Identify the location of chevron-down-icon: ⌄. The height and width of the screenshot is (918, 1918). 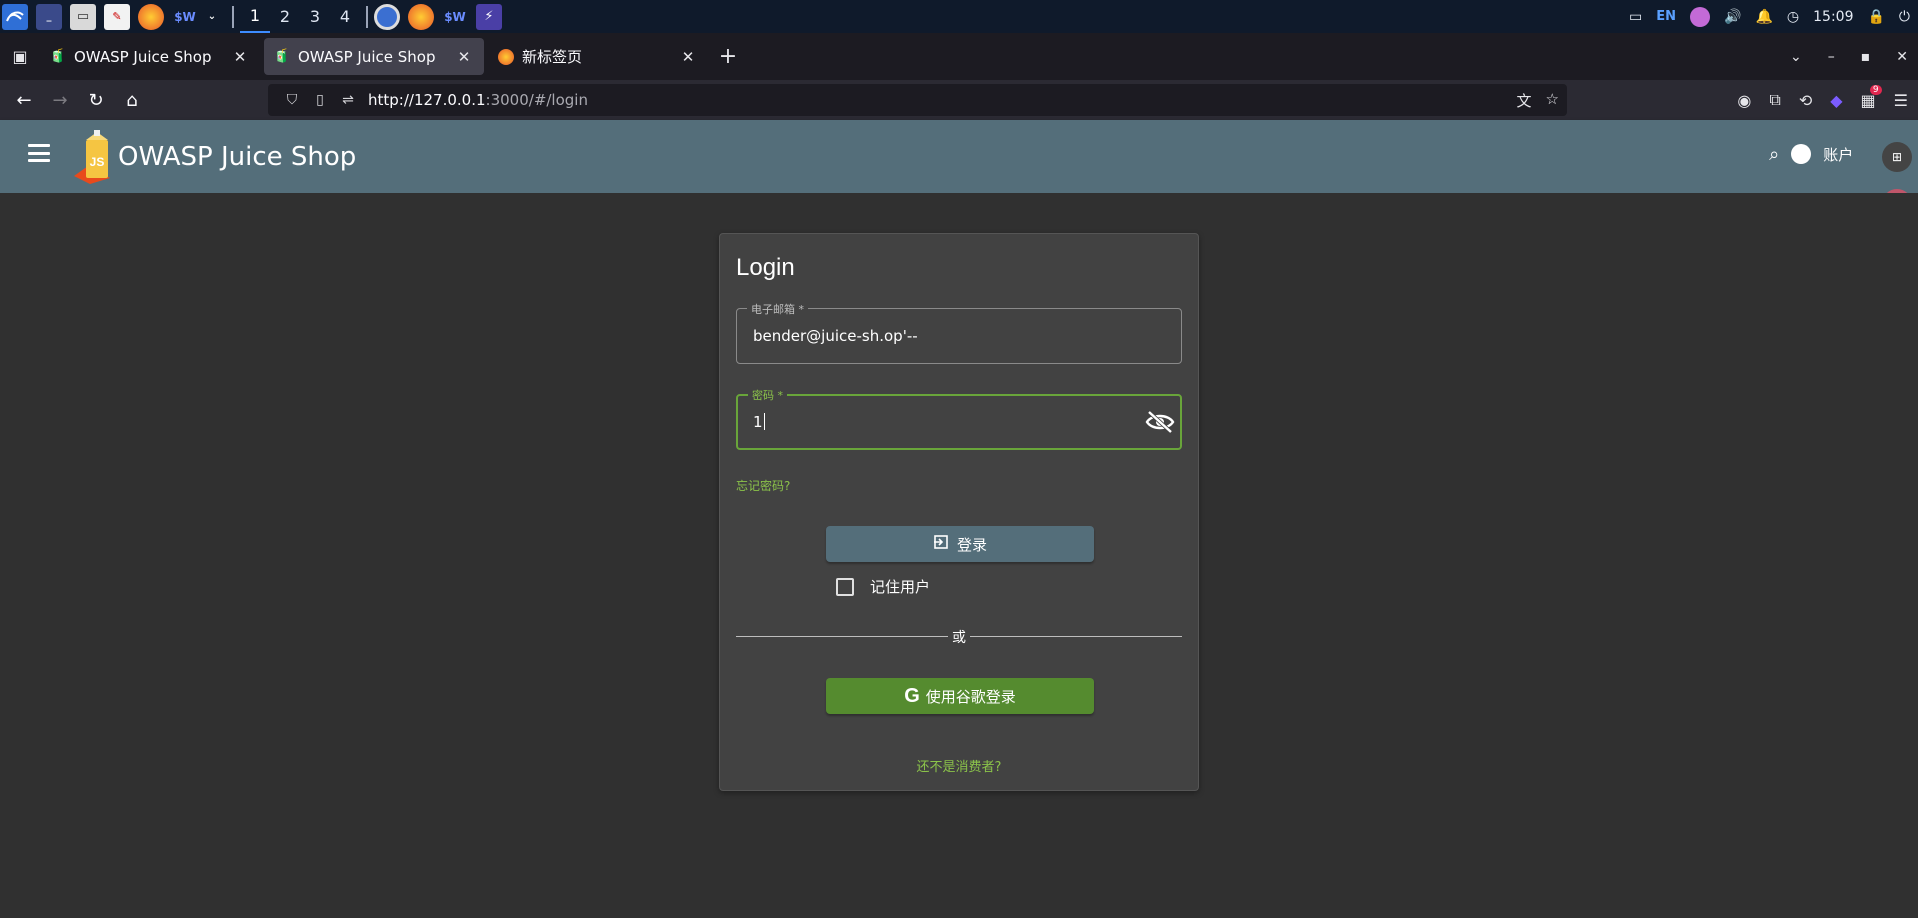
(212, 17).